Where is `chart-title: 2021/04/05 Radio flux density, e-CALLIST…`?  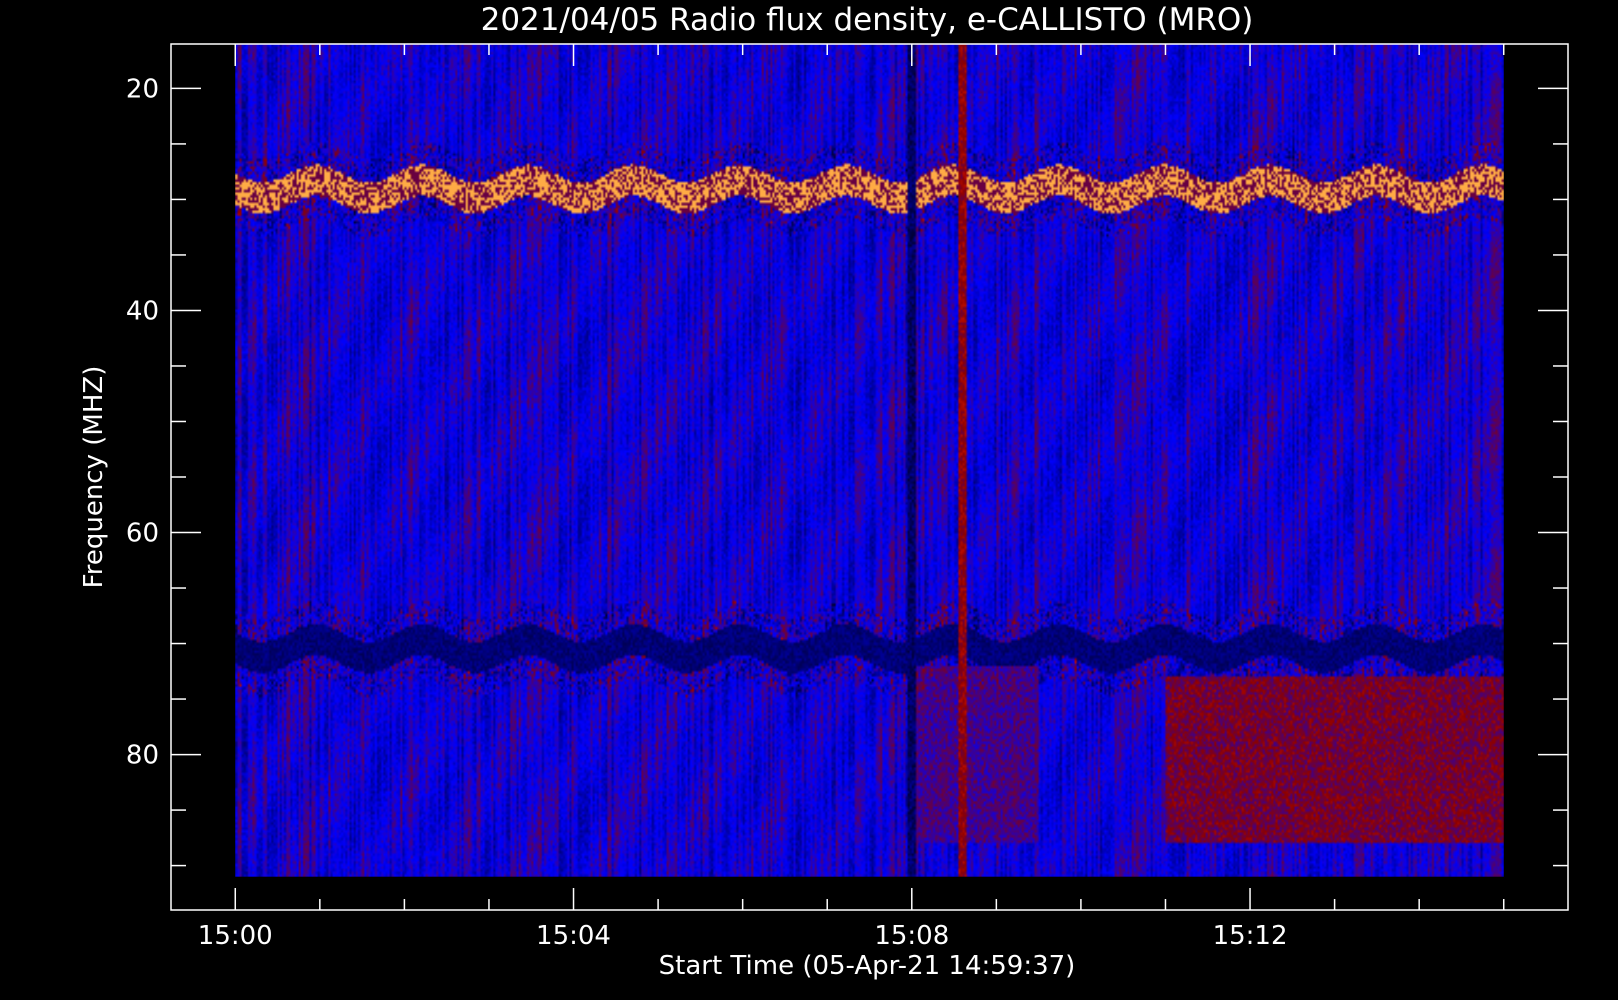
chart-title: 2021/04/05 Radio flux density, e-CALLIST… is located at coordinates (867, 20).